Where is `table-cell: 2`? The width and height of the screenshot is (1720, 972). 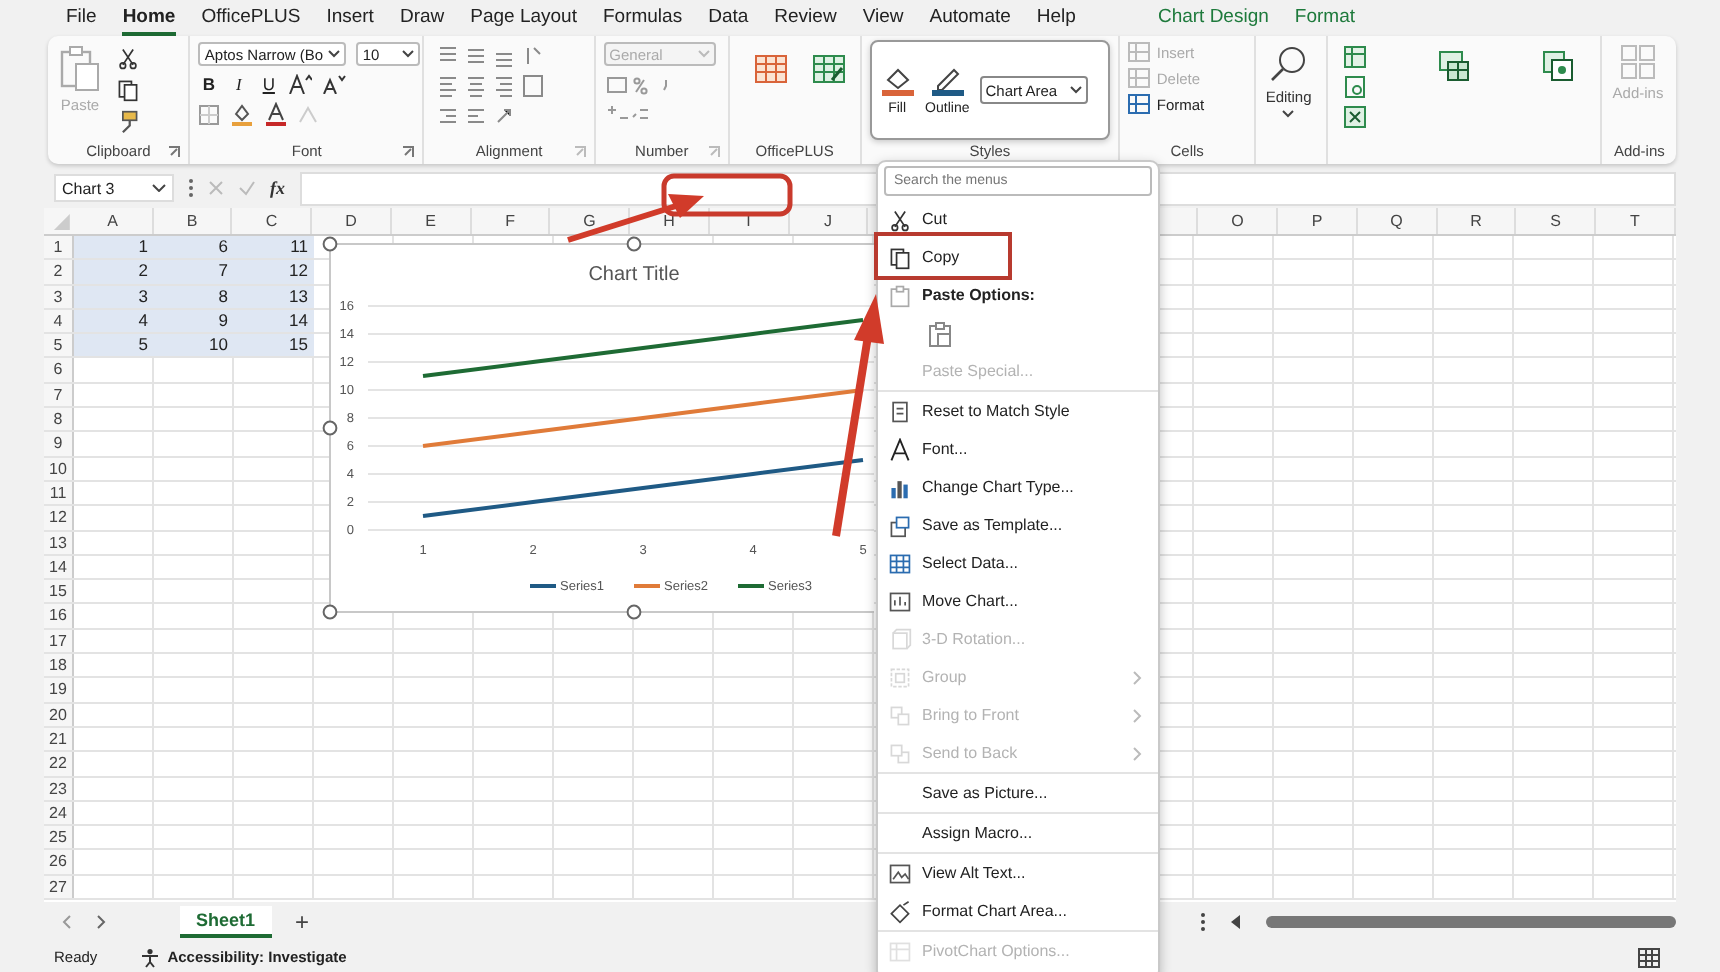 table-cell: 2 is located at coordinates (114, 272).